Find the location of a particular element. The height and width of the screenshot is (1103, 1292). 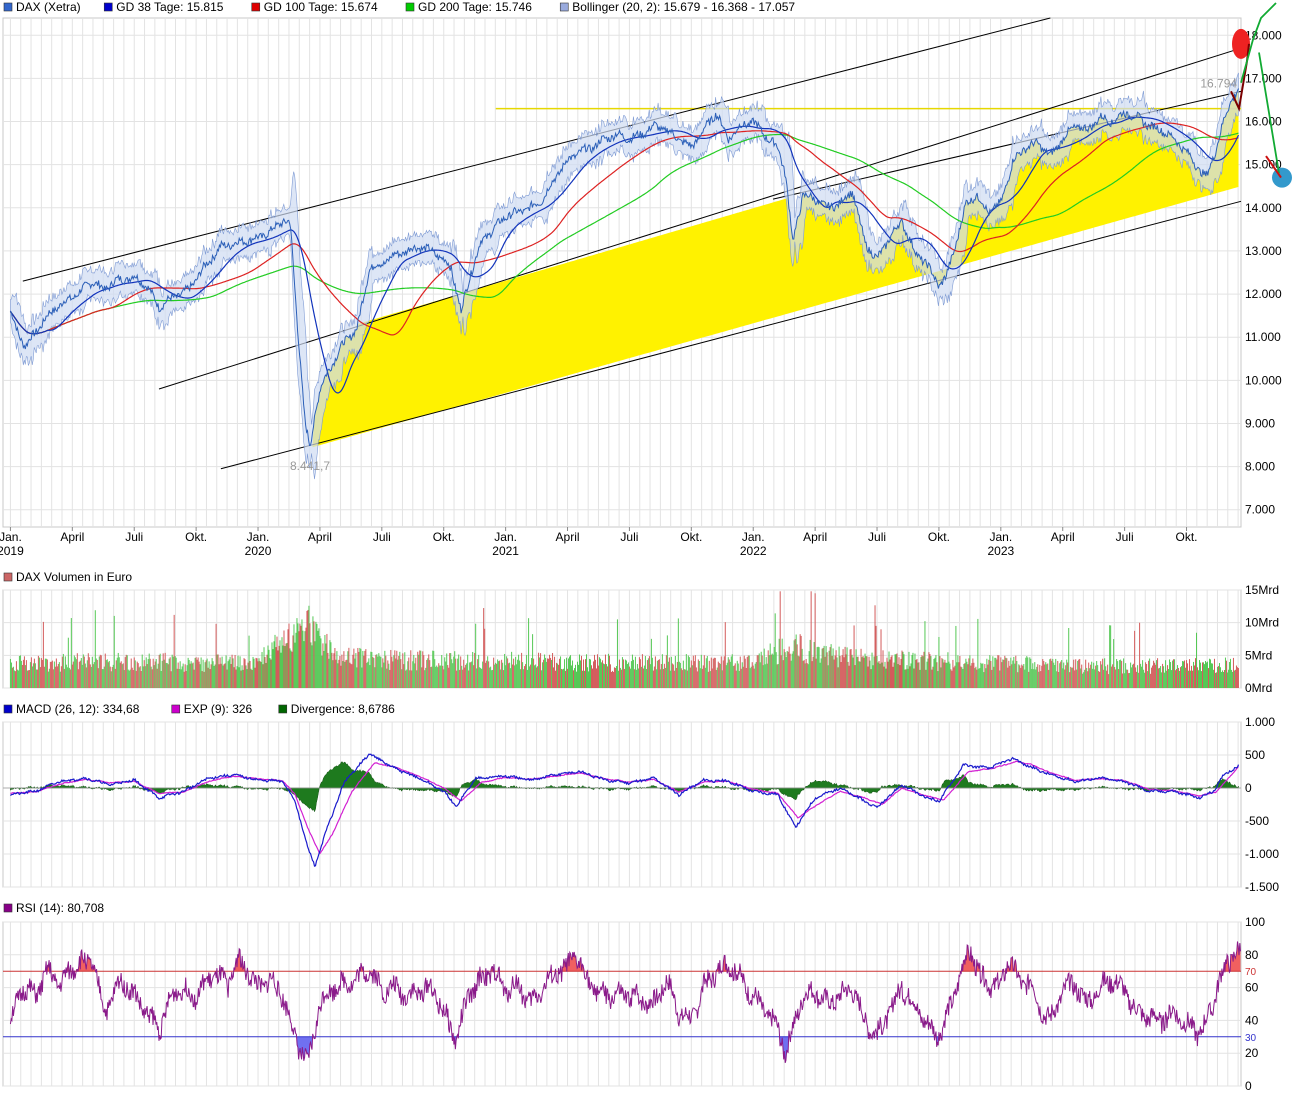

rsi-y-tick-label: 80 is located at coordinates (1252, 955).